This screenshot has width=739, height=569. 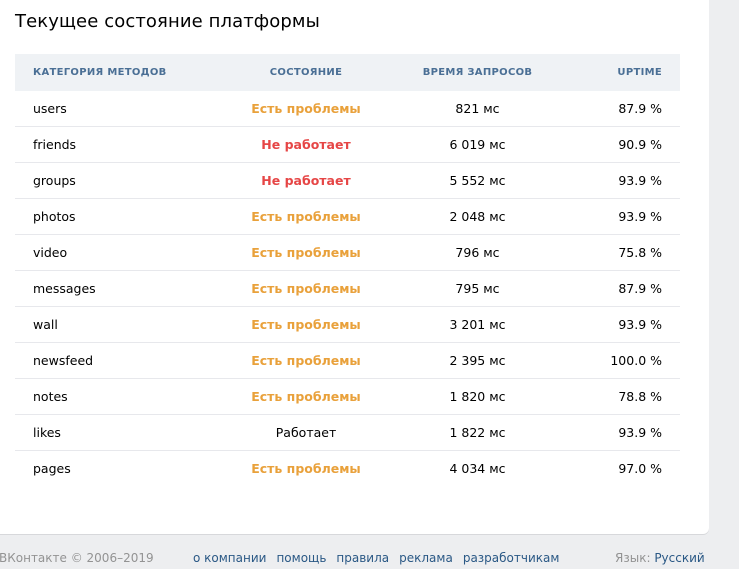 I want to click on request-time: 795 мс, so click(x=477, y=288).